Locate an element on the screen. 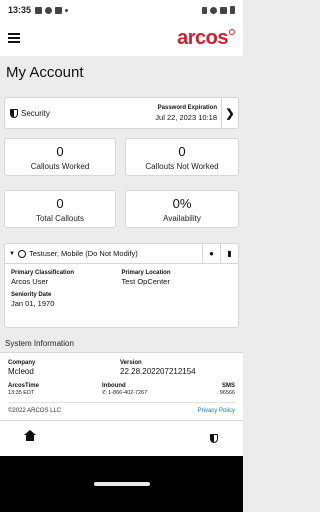  app-bar: arcos is located at coordinates (121, 38).